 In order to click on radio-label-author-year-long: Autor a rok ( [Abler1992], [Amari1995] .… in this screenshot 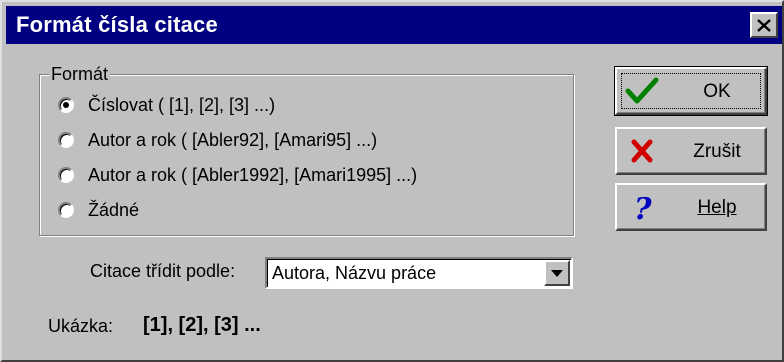, I will do `click(253, 174)`.